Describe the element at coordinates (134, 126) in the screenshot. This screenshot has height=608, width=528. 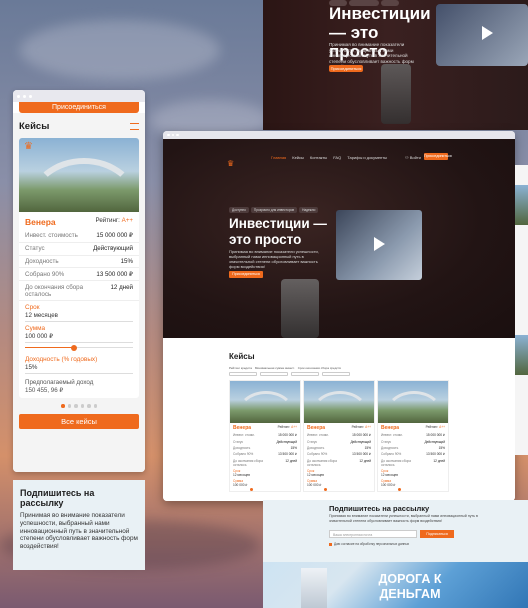
I see `filter-icon` at that location.